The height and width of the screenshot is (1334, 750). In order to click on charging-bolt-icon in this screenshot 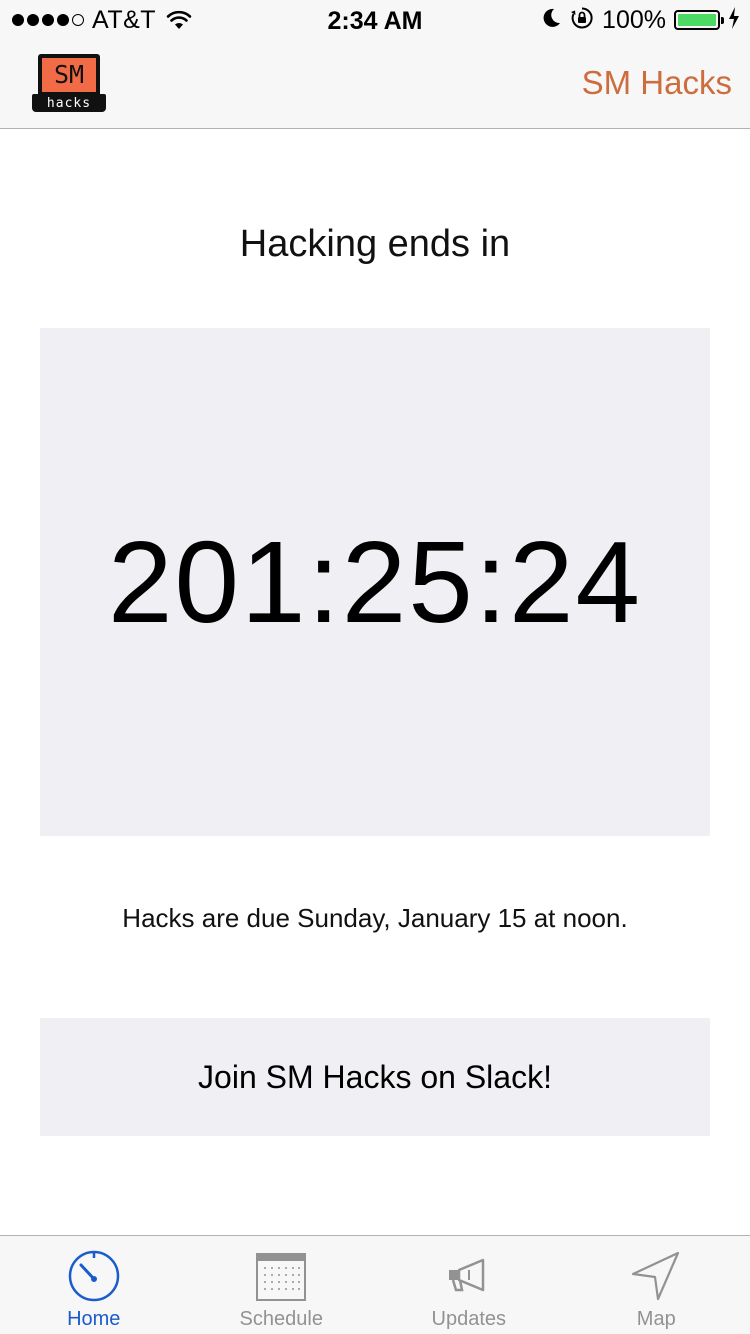, I will do `click(734, 20)`.